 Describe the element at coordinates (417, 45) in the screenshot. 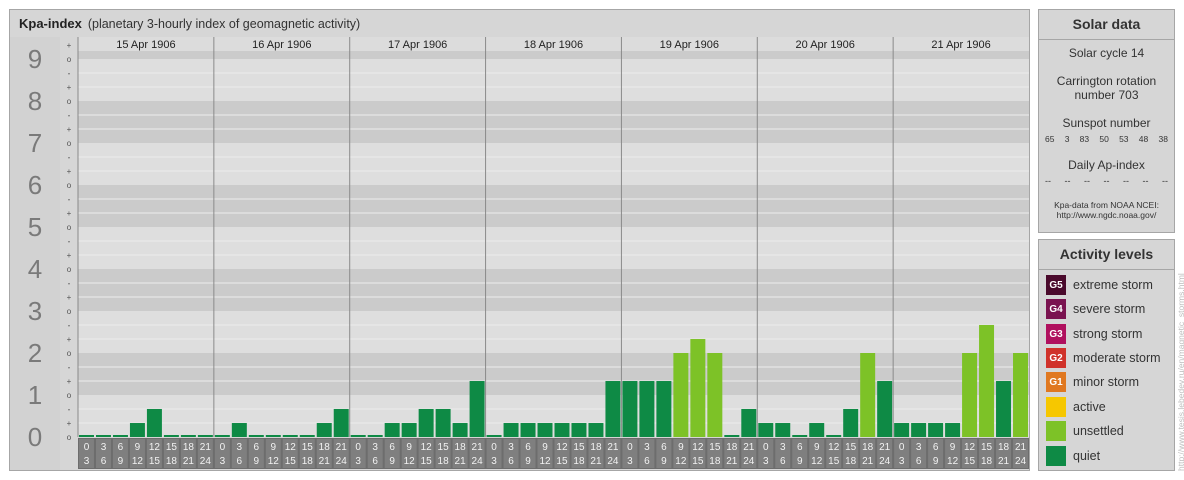

I see `day-label: 17 Apr 1906` at that location.